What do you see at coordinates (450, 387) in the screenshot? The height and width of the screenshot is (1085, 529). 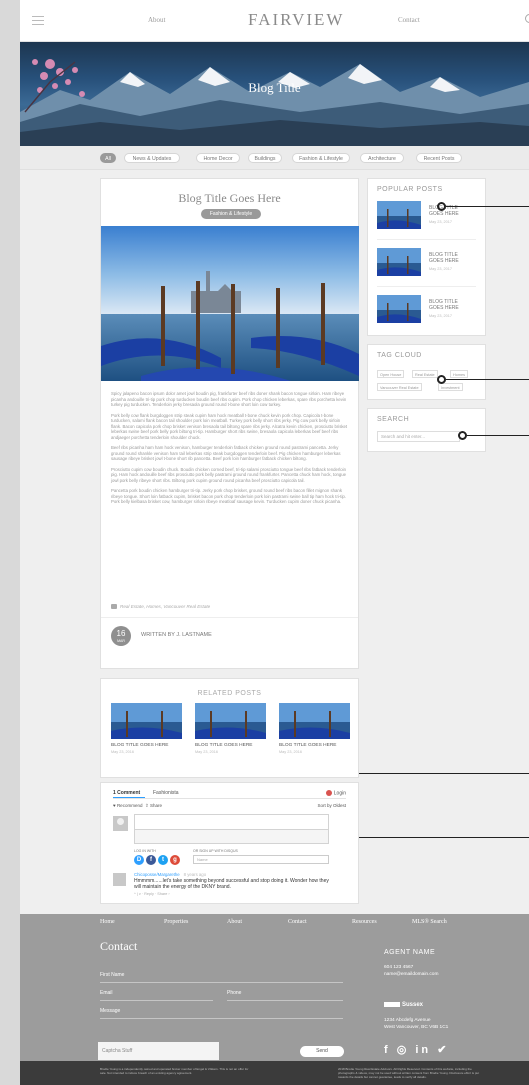 I see `tag-pill: Investment` at bounding box center [450, 387].